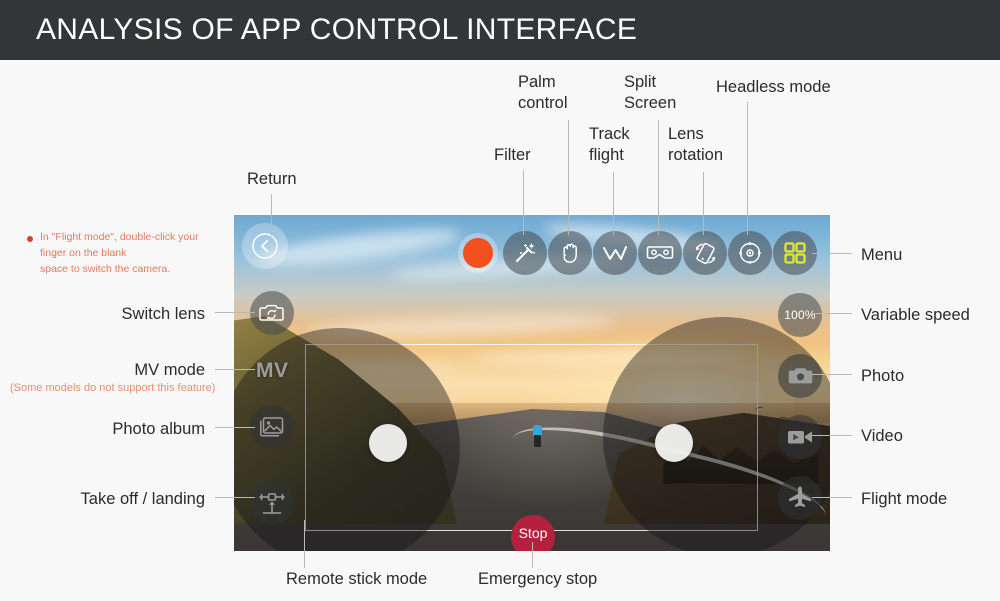 This screenshot has width=1000, height=601. I want to click on leader-line-palm-control, so click(568, 177).